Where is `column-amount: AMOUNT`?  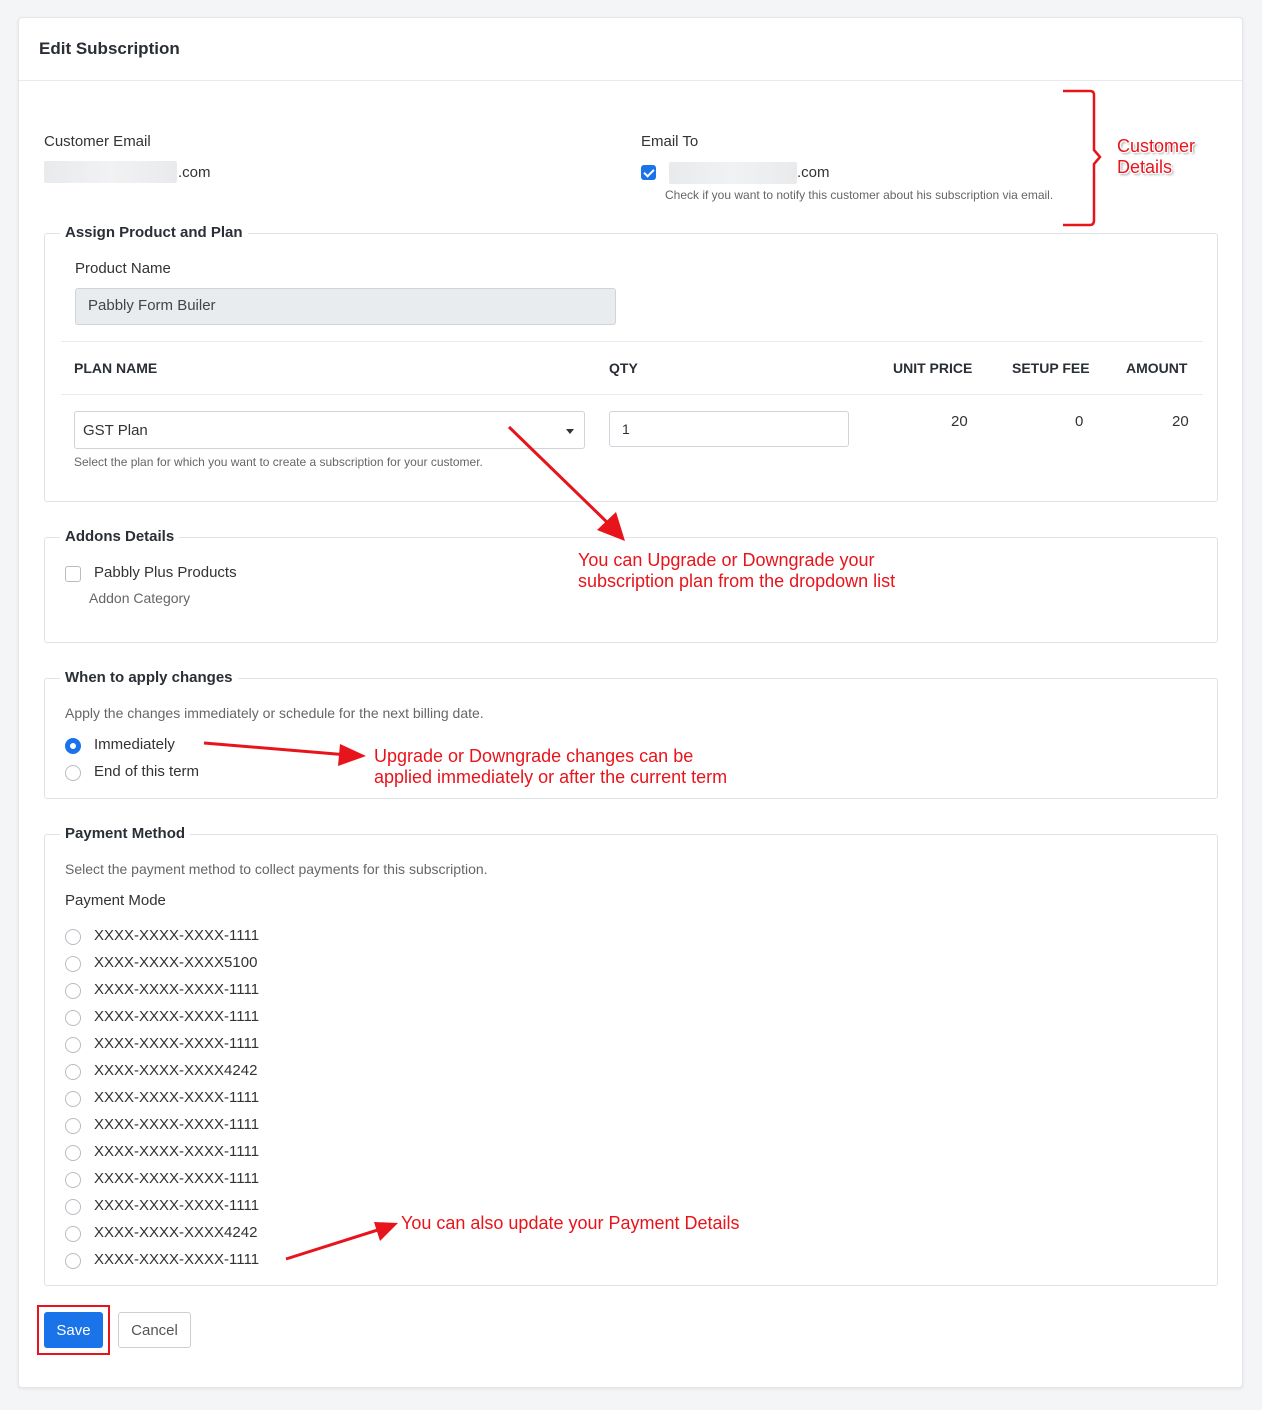 column-amount: AMOUNT is located at coordinates (1157, 368).